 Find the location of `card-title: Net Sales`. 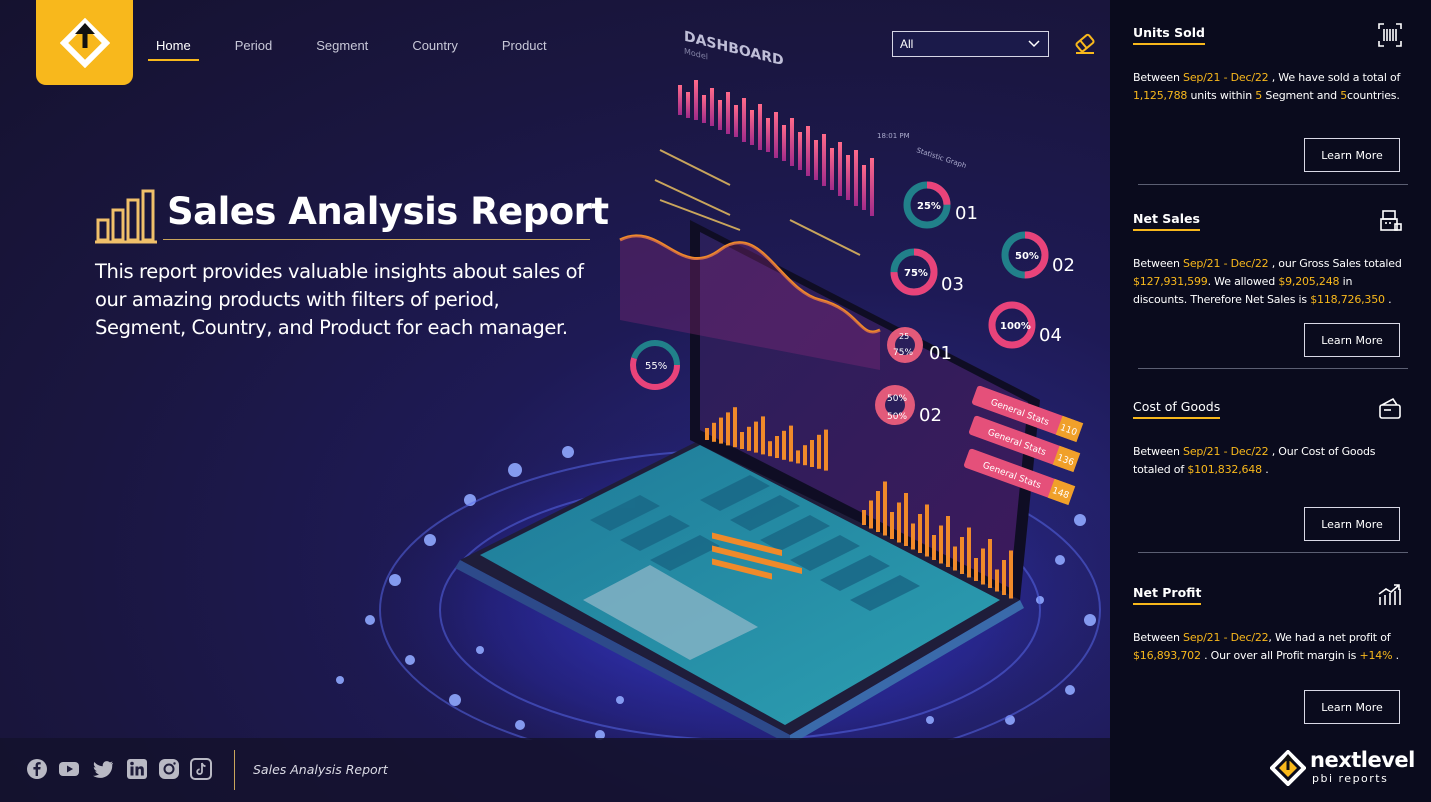

card-title: Net Sales is located at coordinates (1166, 221).